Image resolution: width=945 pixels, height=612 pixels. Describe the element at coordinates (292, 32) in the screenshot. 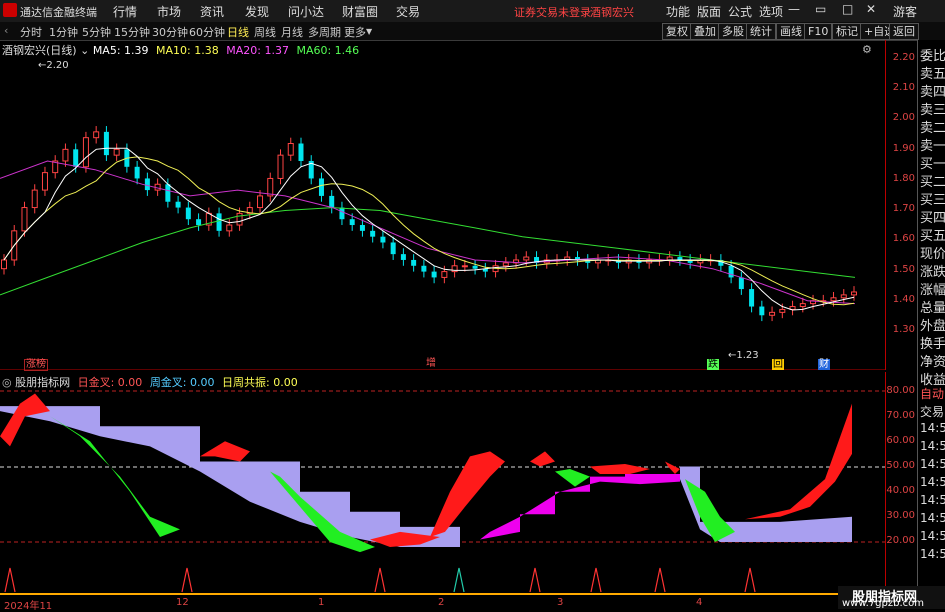

I see `tf-monthly: 月线` at that location.